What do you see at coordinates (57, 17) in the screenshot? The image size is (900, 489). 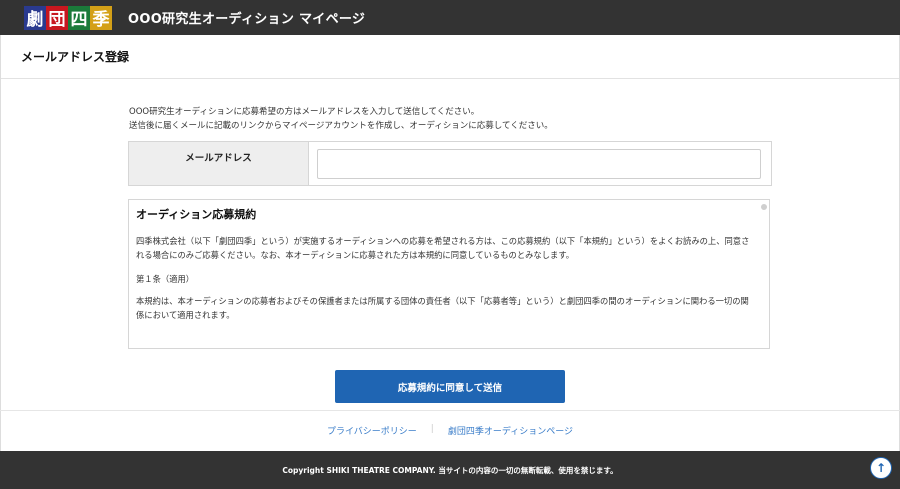 I see `logo-char-2: 団` at bounding box center [57, 17].